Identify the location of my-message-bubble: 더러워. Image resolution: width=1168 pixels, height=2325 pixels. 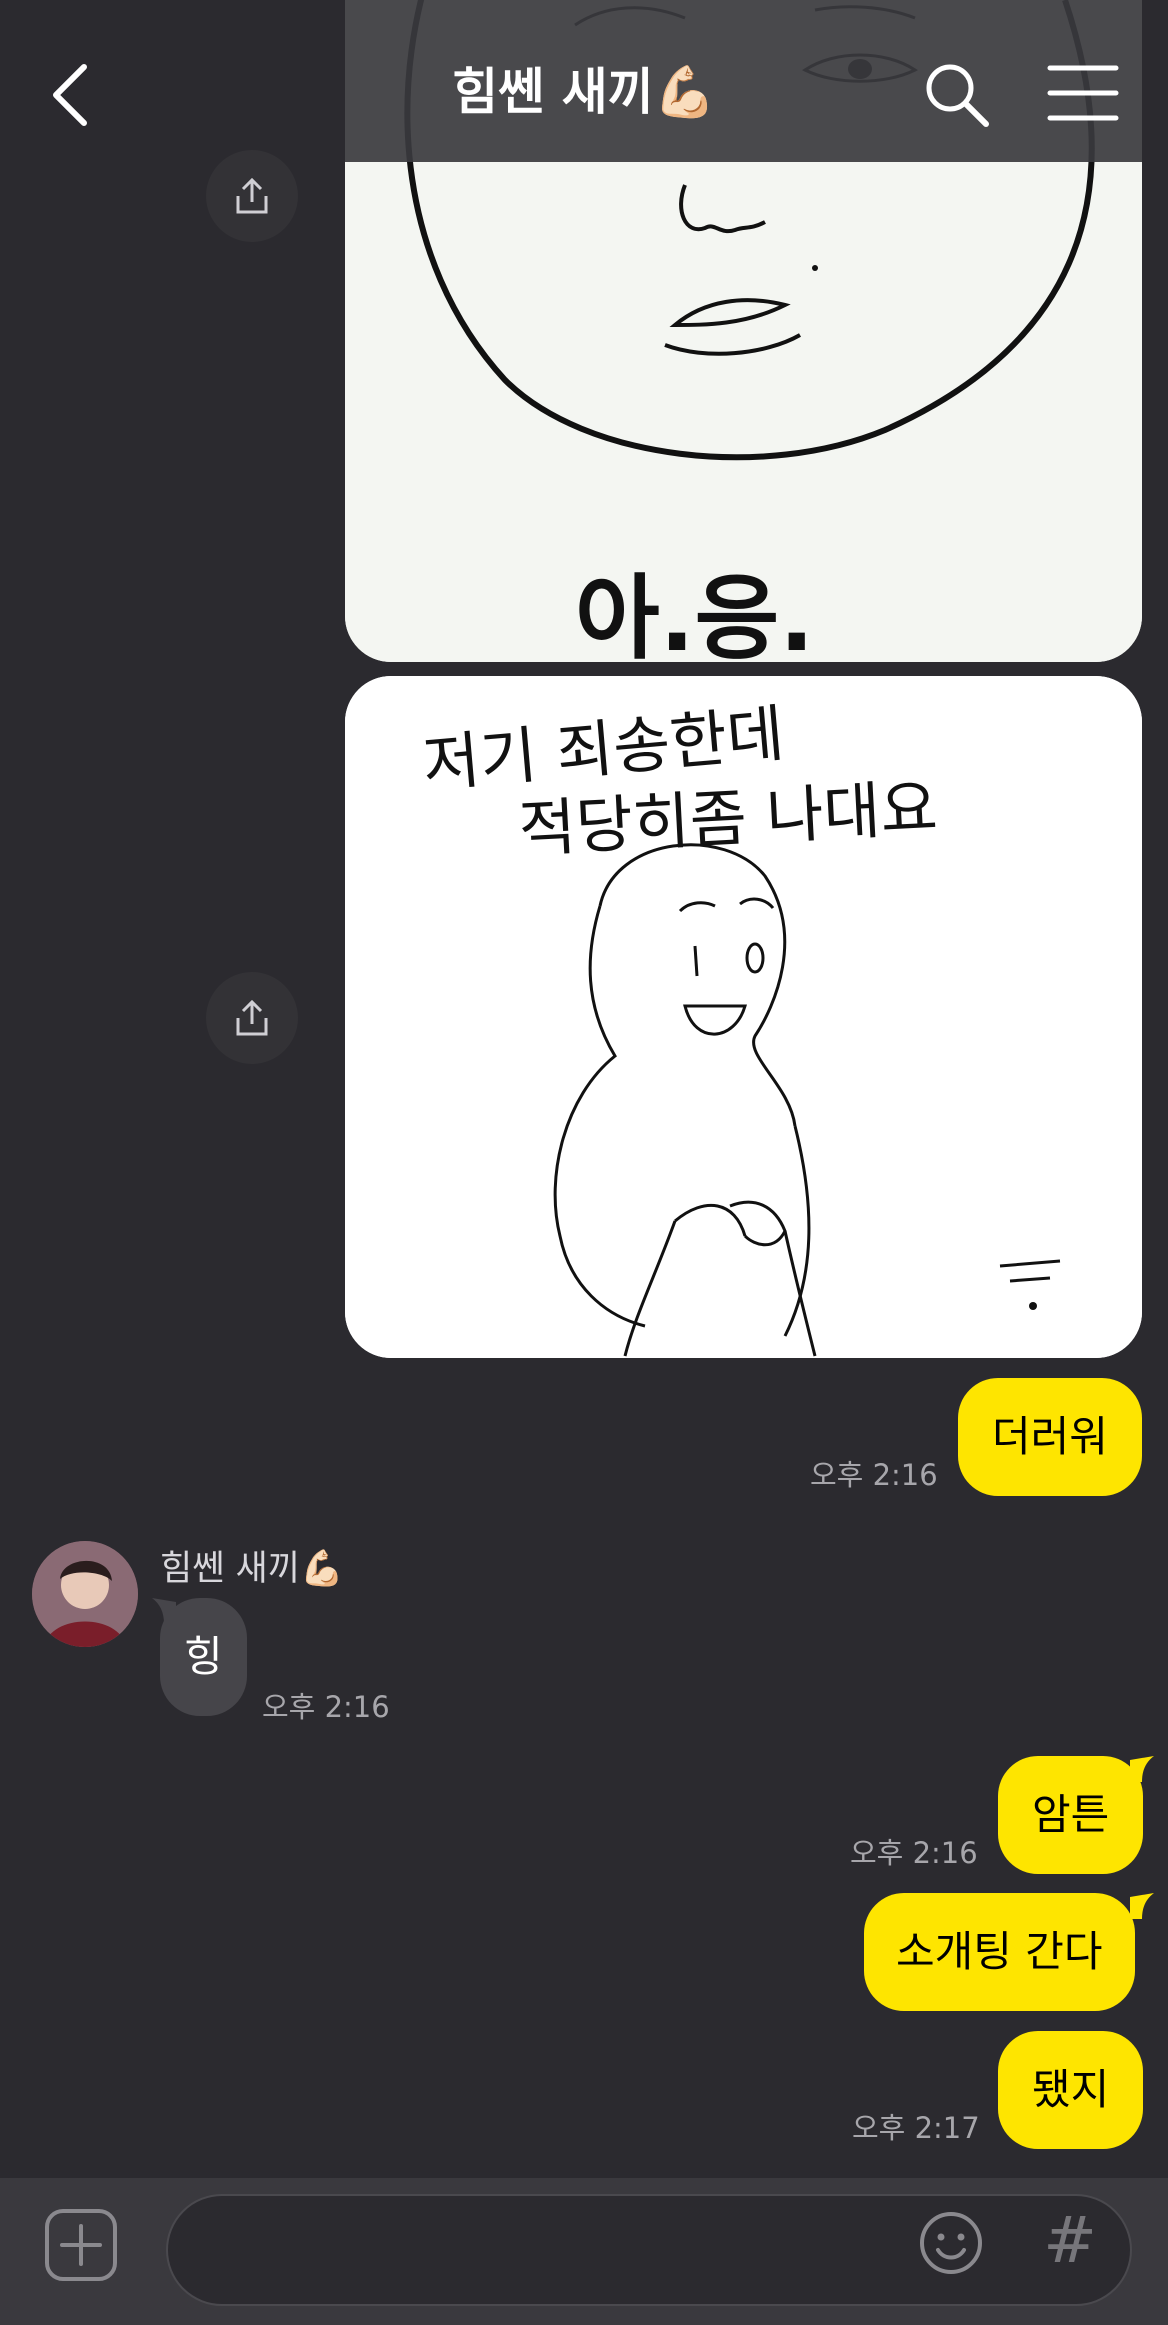
(1050, 1437).